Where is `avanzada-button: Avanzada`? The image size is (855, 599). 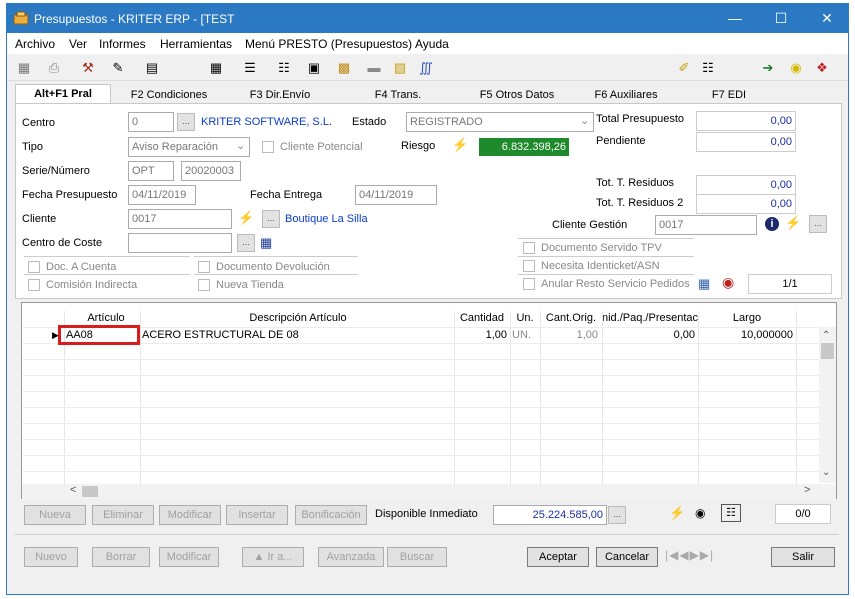
avanzada-button: Avanzada is located at coordinates (351, 557).